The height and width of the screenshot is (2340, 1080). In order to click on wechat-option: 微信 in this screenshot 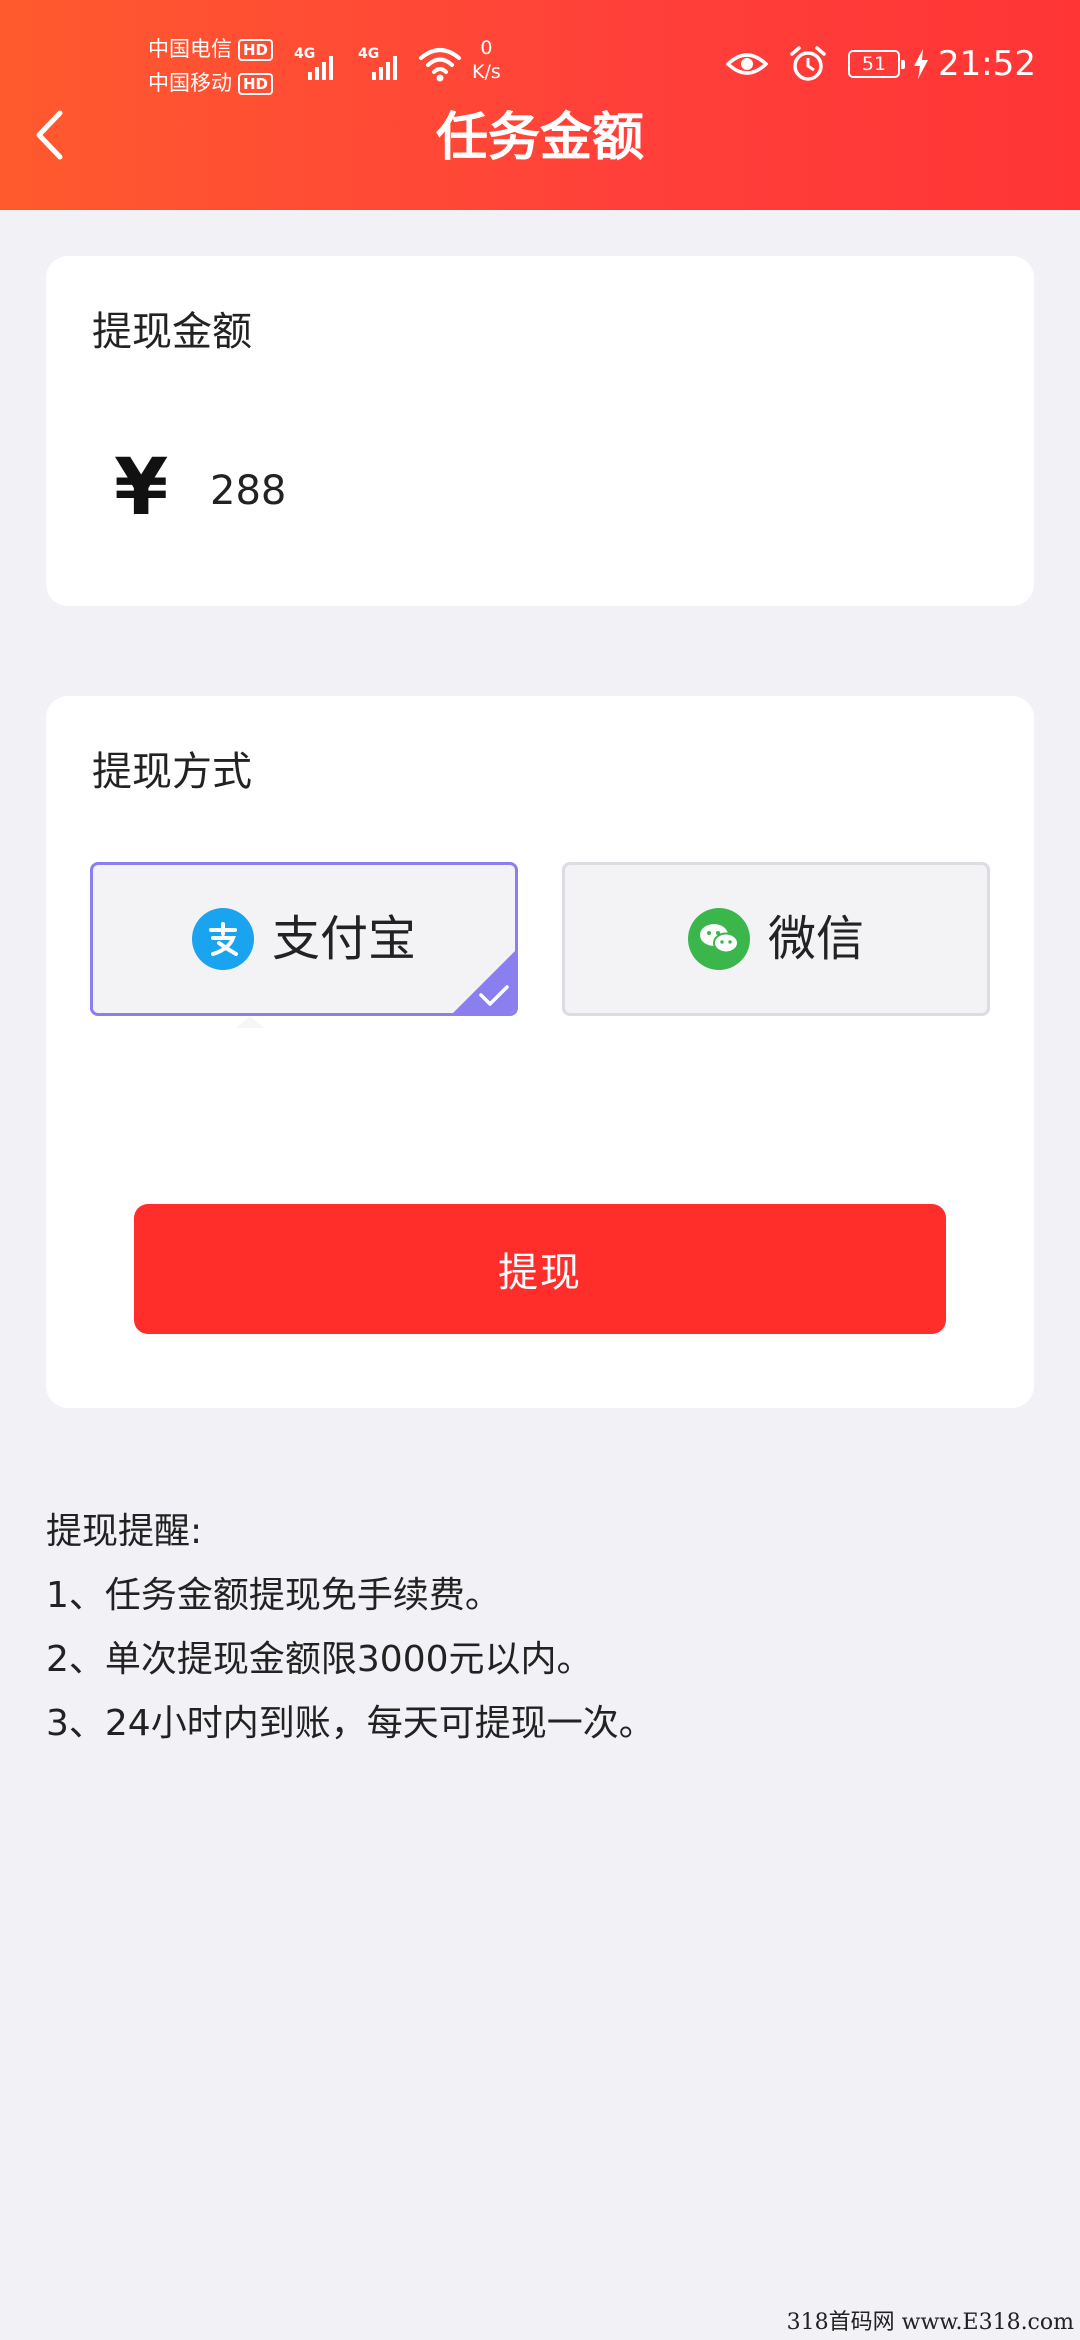, I will do `click(776, 939)`.